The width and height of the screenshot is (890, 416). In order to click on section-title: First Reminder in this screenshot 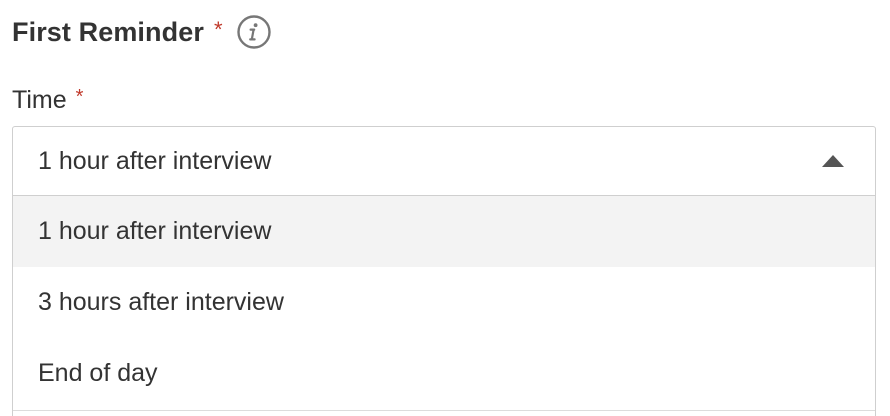, I will do `click(108, 31)`.